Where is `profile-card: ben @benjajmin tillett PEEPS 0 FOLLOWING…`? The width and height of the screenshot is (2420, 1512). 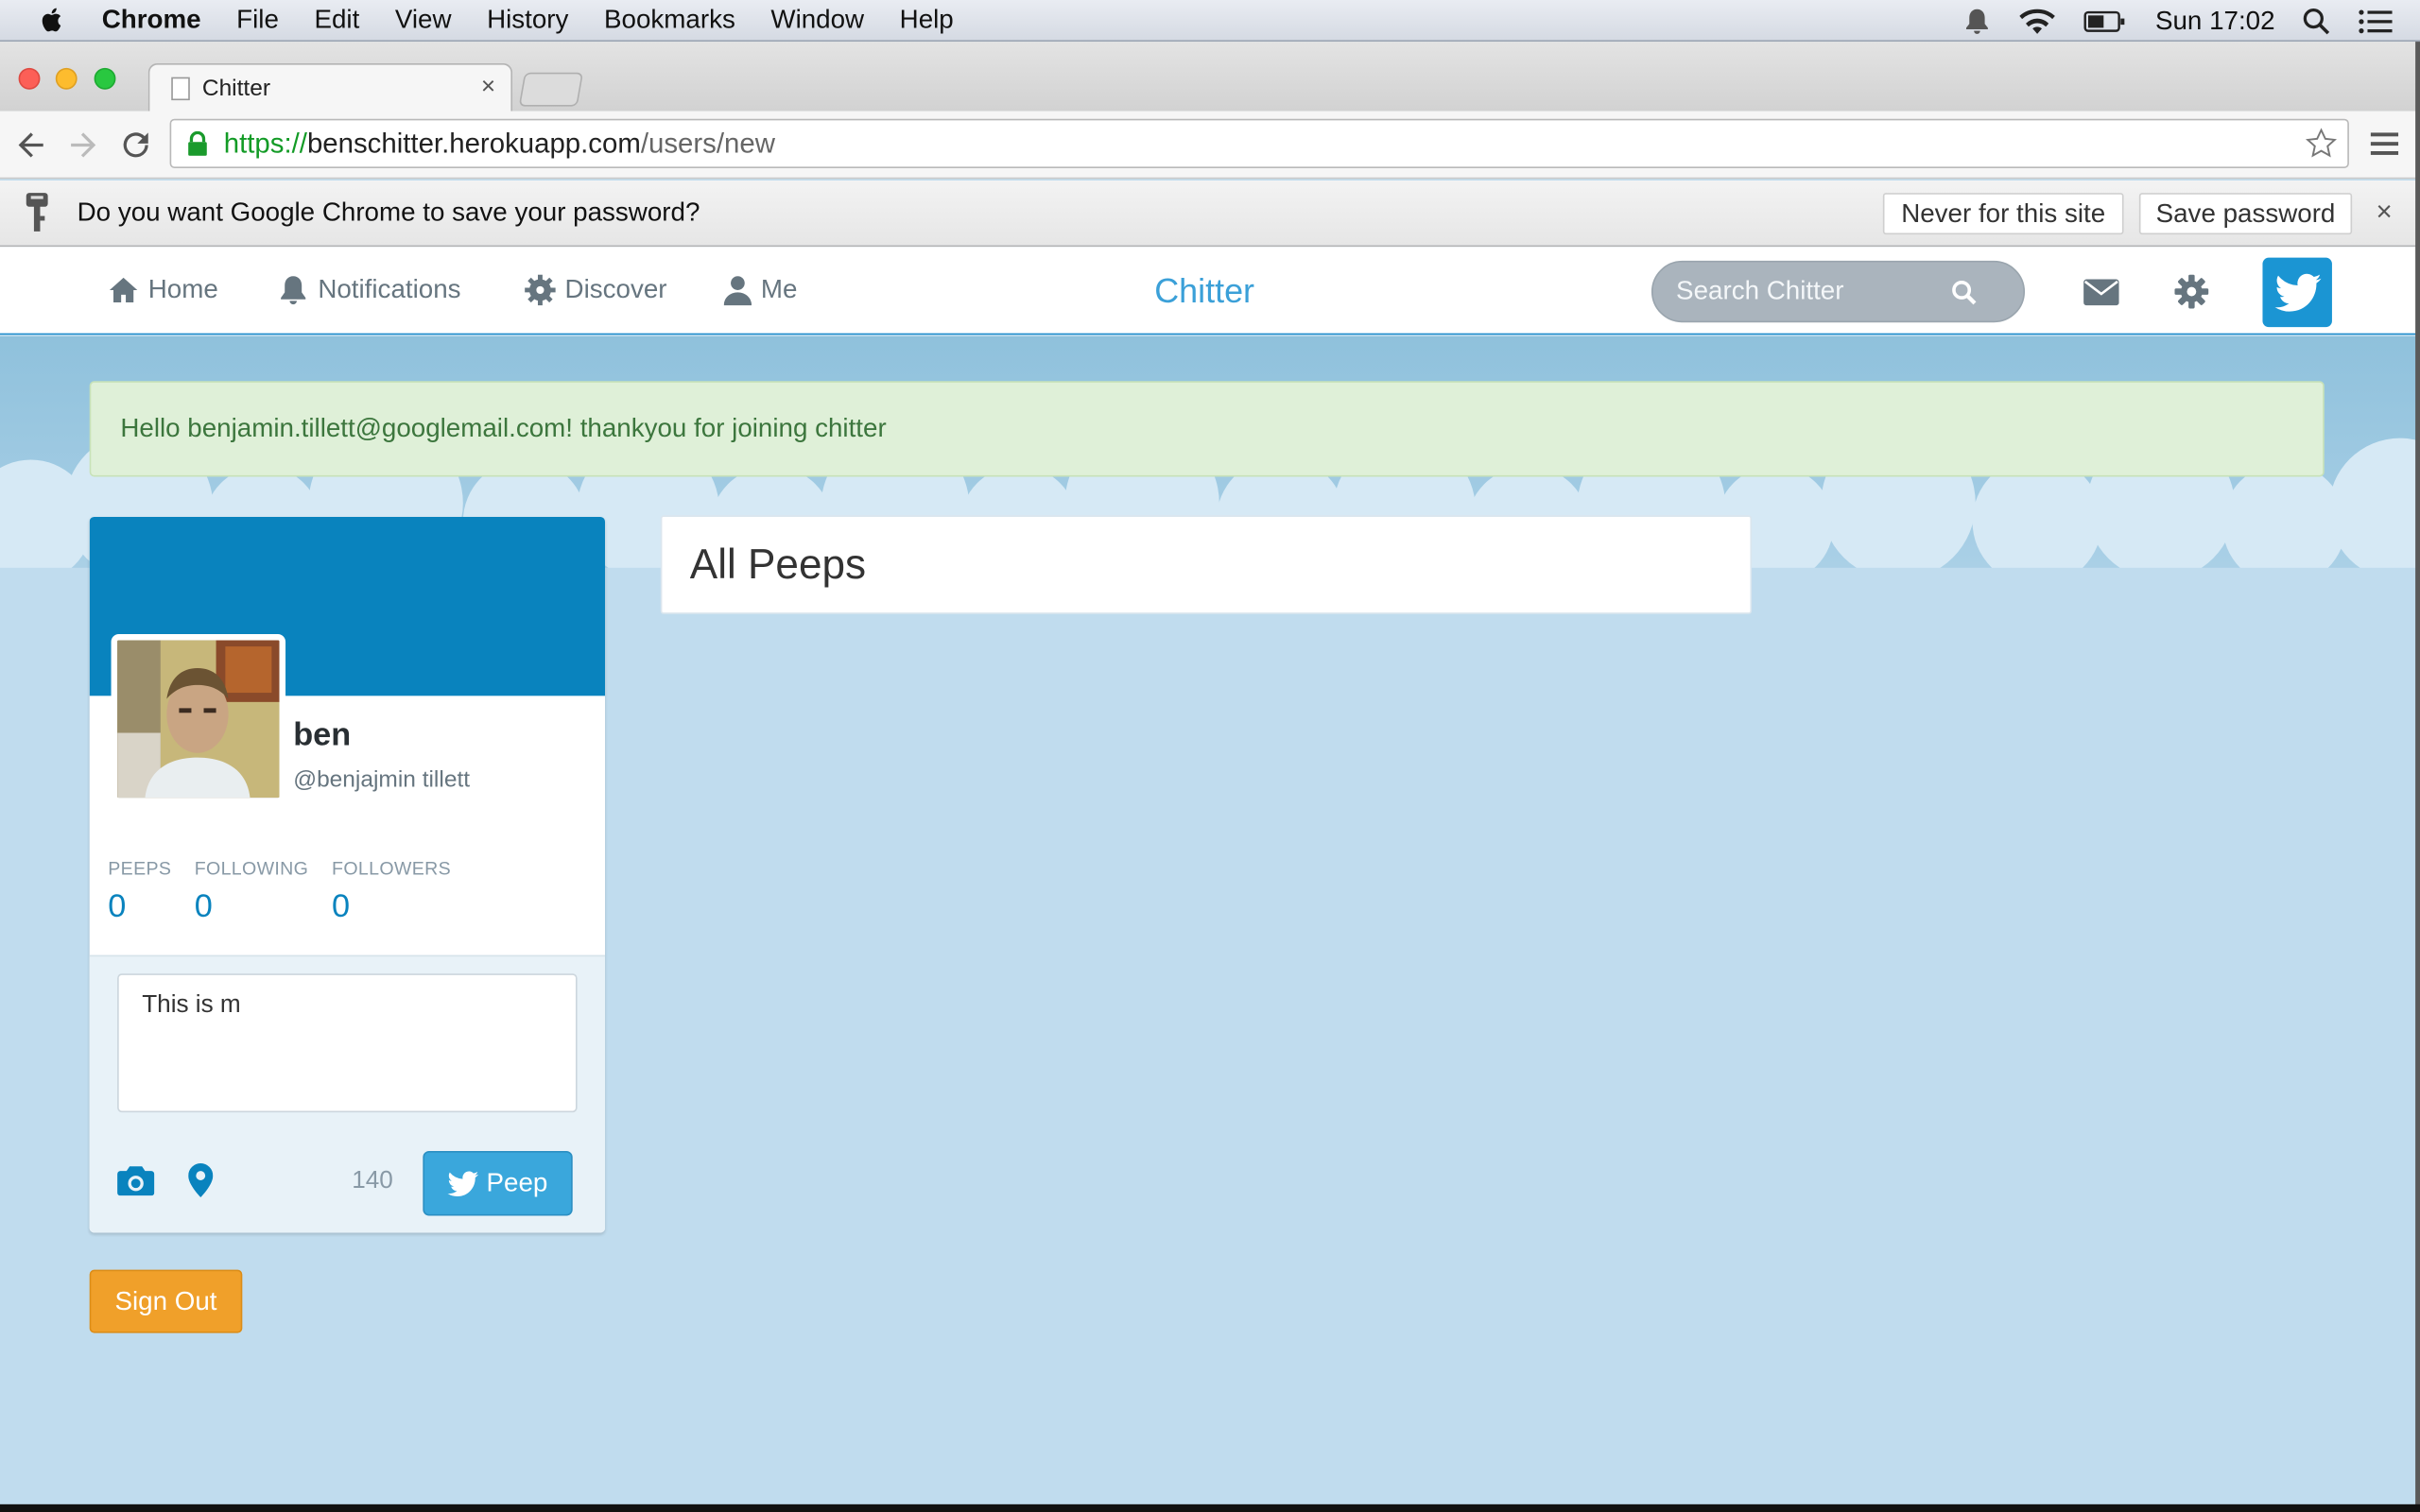
profile-card: ben @benjajmin tillett PEEPS 0 FOLLOWING… is located at coordinates (347, 874).